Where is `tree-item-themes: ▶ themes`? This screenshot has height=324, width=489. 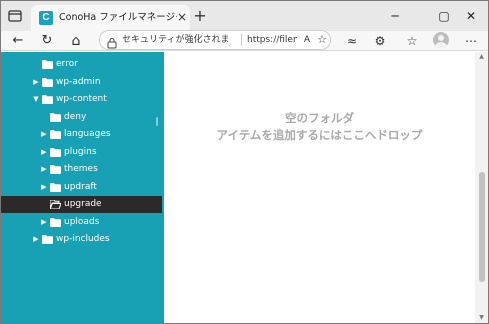 tree-item-themes: ▶ themes is located at coordinates (82, 169).